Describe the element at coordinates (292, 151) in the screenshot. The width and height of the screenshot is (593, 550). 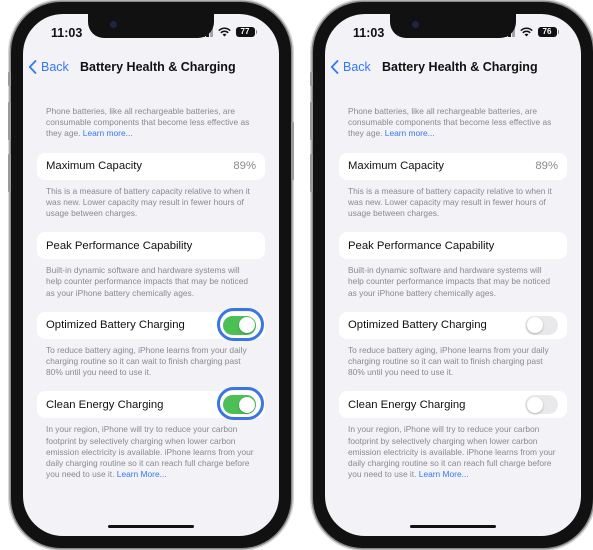
I see `power-button` at that location.